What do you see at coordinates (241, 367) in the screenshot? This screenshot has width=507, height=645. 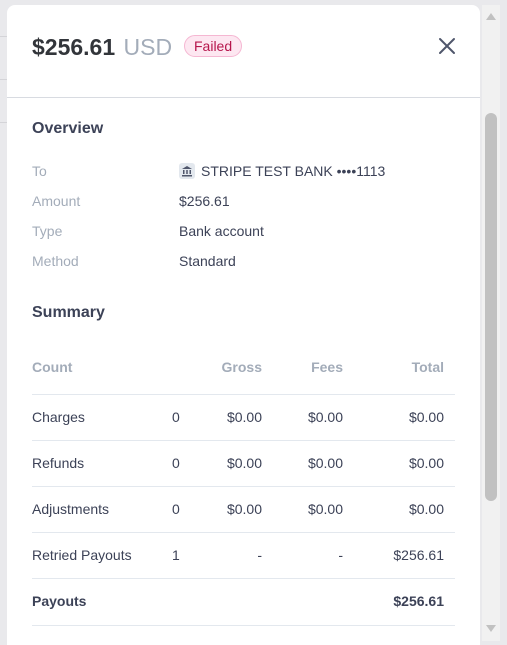 I see `column-header-gross: Gross` at bounding box center [241, 367].